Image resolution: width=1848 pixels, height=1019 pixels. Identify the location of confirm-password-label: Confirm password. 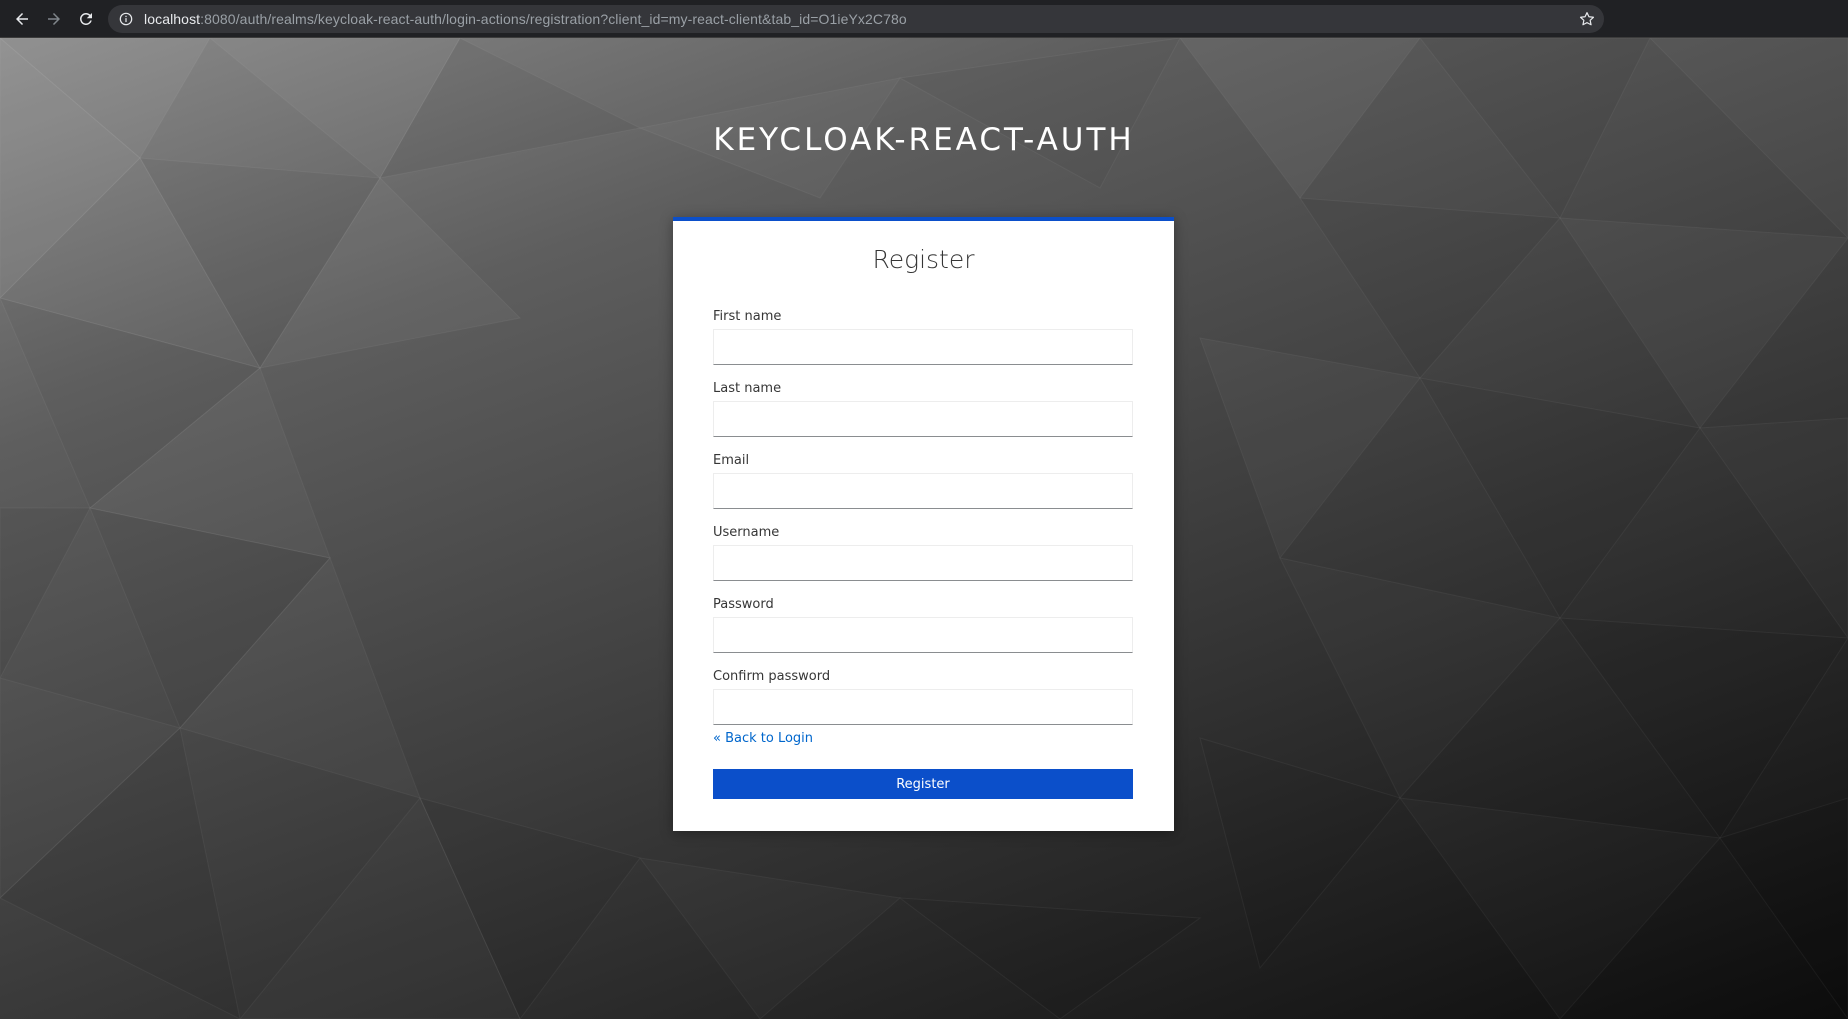
(772, 676).